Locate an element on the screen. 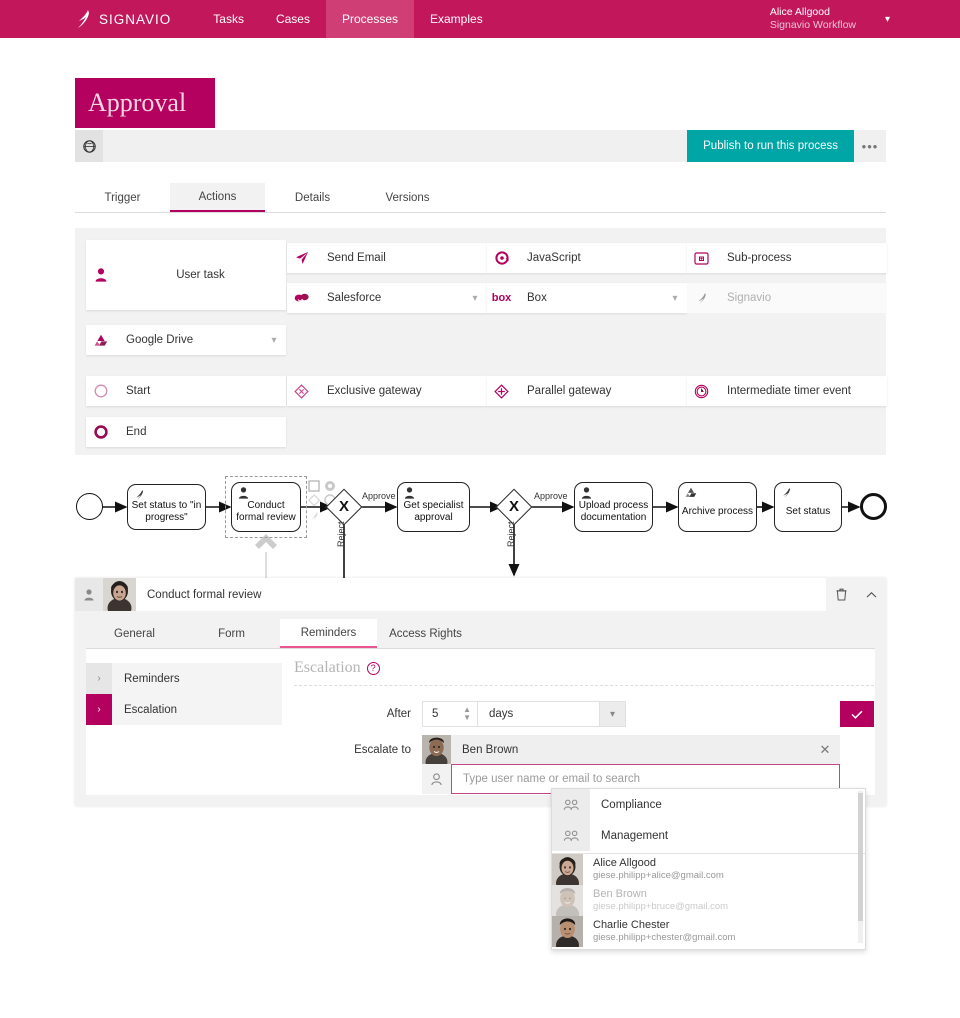 The width and height of the screenshot is (960, 1018). palette-label-parallel-gateway: Parallel gateway is located at coordinates (569, 391).